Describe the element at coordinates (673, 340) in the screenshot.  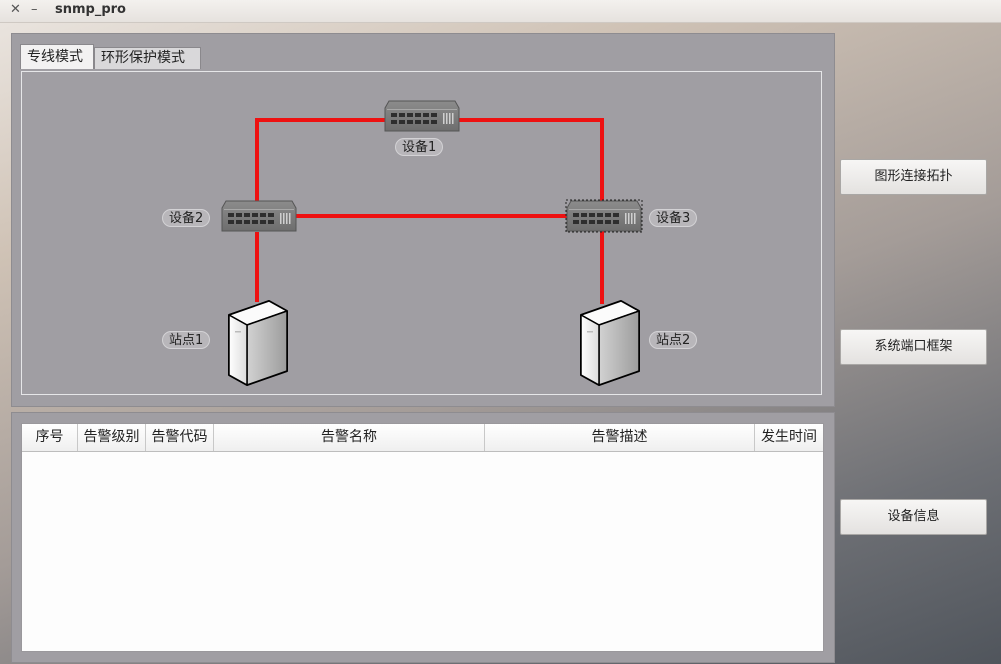
I see `station-2-label: 站点2` at that location.